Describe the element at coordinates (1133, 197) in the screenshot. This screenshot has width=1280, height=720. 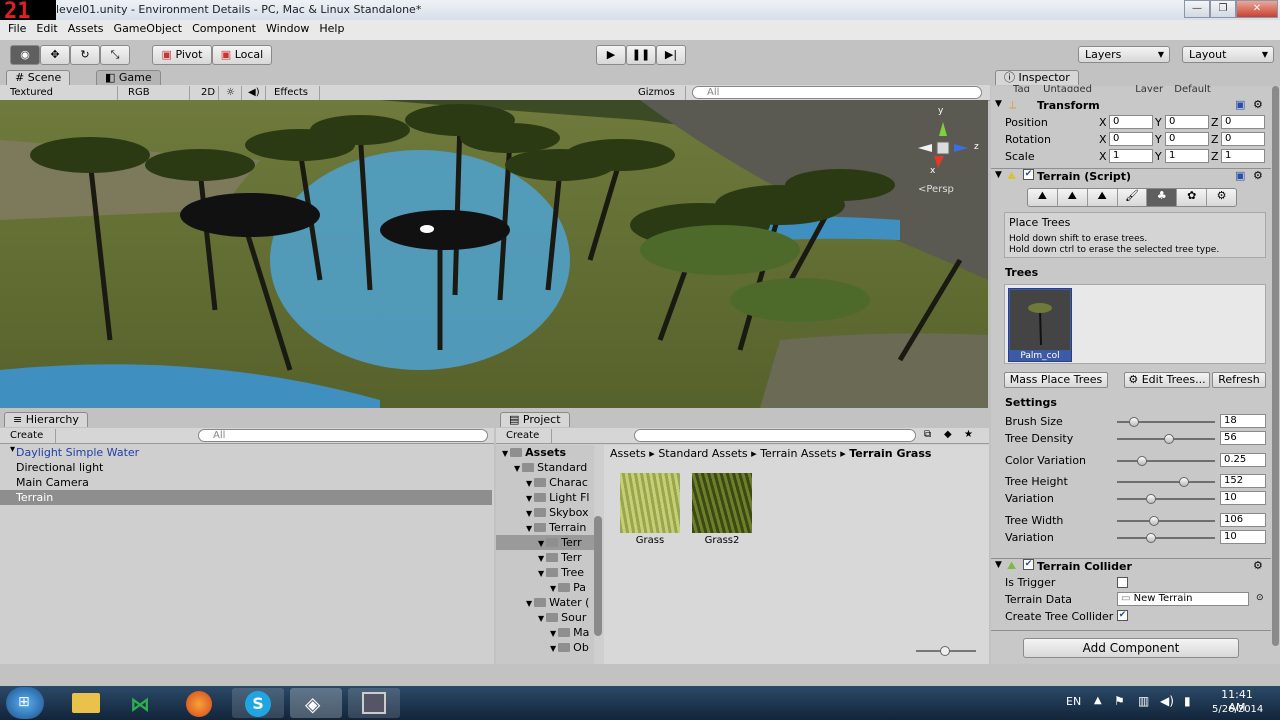
I see `paint-texture-icon: 🖌` at that location.